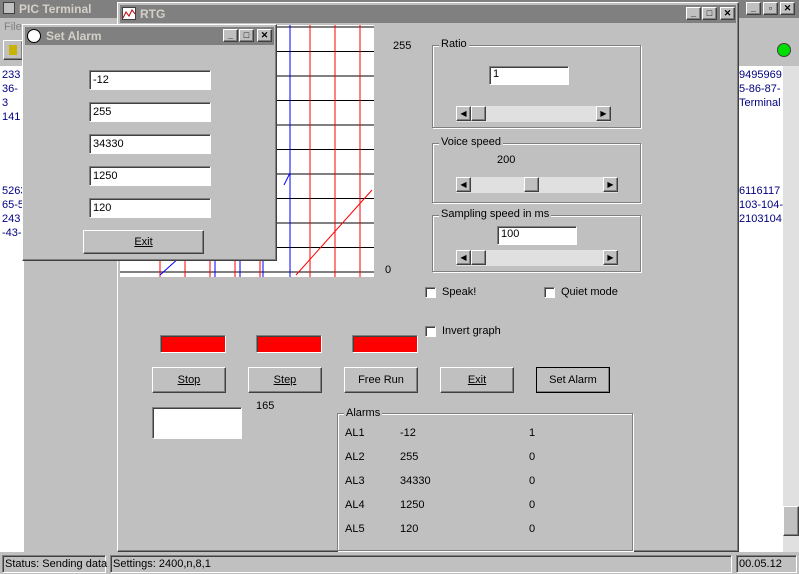 This screenshot has height=574, width=799. What do you see at coordinates (12, 309) in the screenshot?
I see `terminal-text-left: 233 36-3 141 5263 65-5 243 -43-` at bounding box center [12, 309].